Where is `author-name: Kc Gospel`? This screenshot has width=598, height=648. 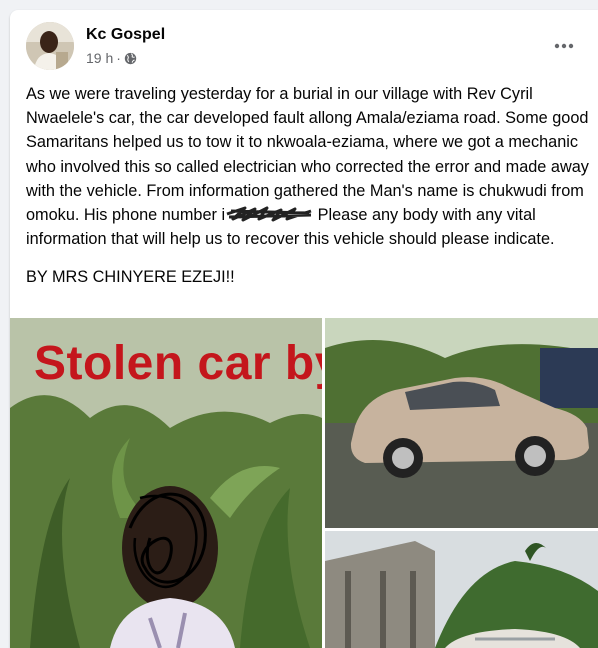 author-name: Kc Gospel is located at coordinates (125, 35).